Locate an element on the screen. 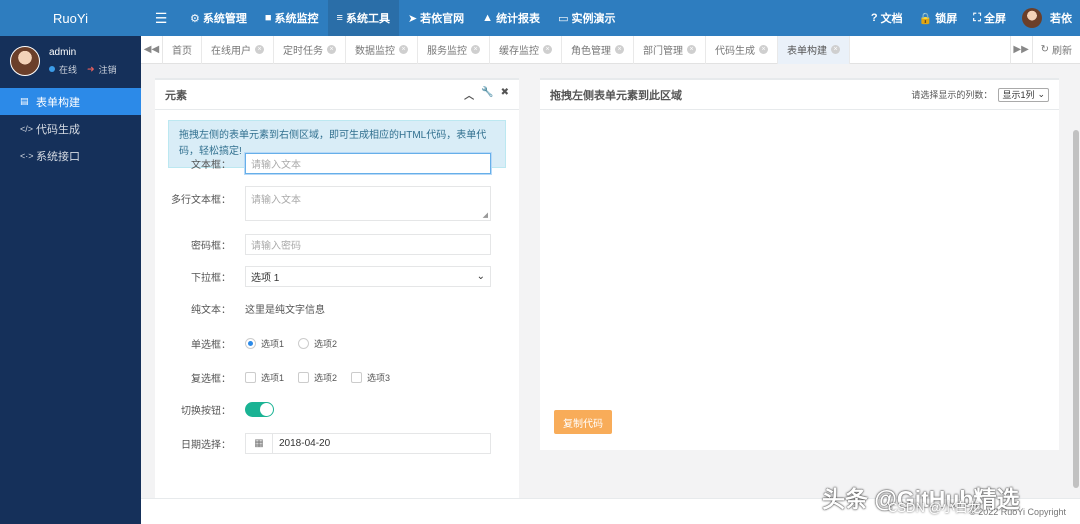 The height and width of the screenshot is (524, 1080). sidebar-item-api: <·> 系统接口 is located at coordinates (70, 155).